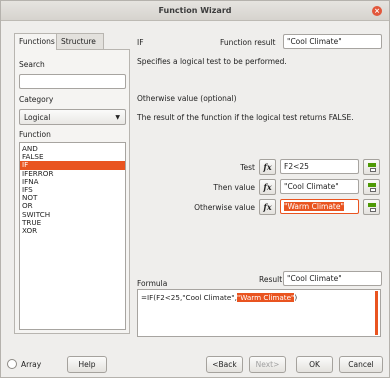  Describe the element at coordinates (80, 41) in the screenshot. I see `tab-structure: Structure` at that location.